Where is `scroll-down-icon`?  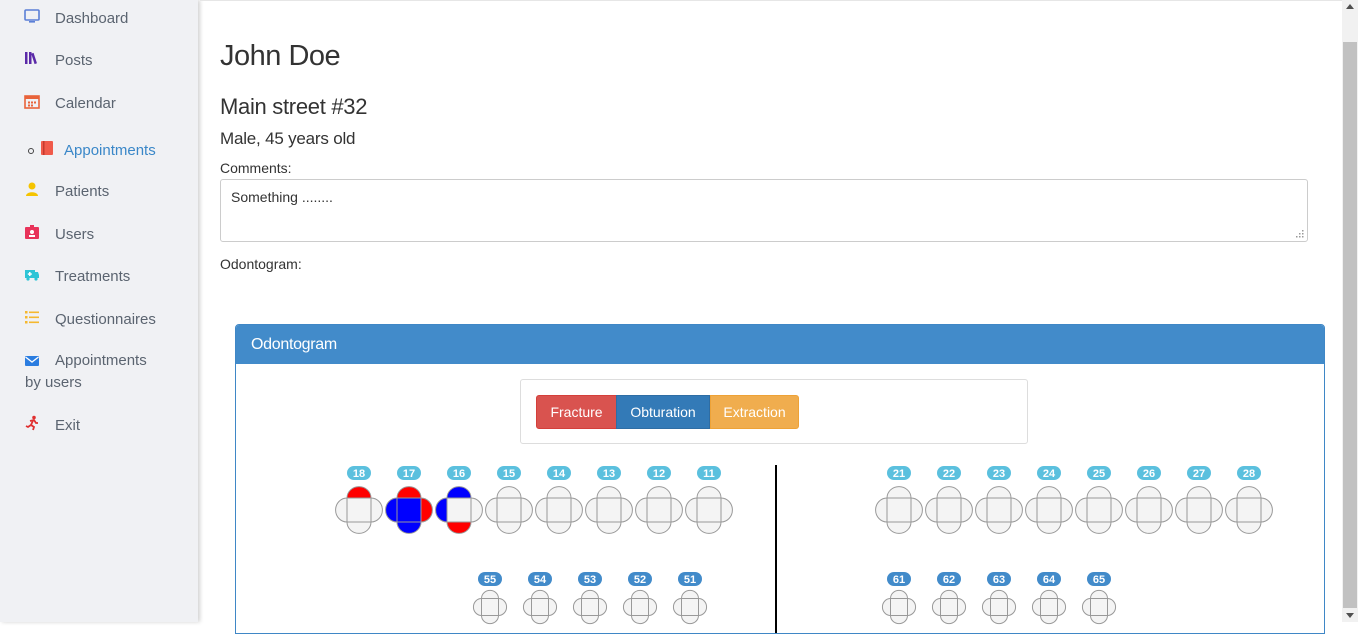 scroll-down-icon is located at coordinates (1350, 615).